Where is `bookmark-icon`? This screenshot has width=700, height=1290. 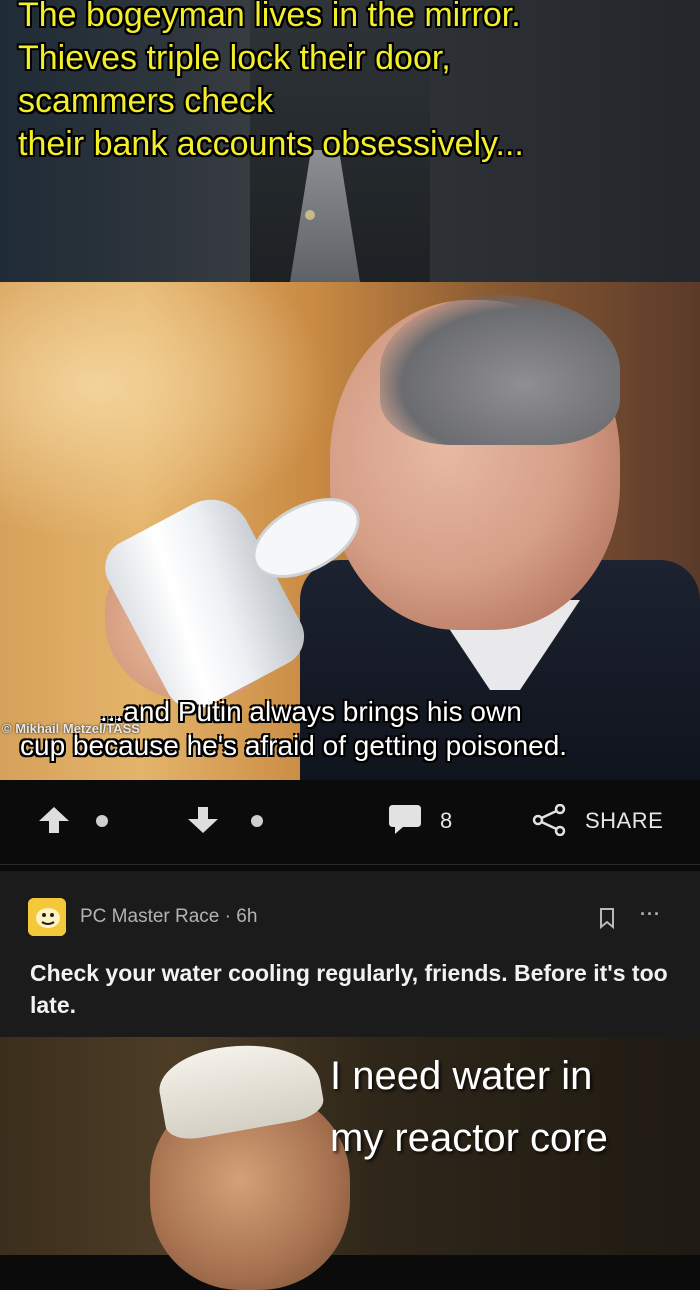 bookmark-icon is located at coordinates (607, 919).